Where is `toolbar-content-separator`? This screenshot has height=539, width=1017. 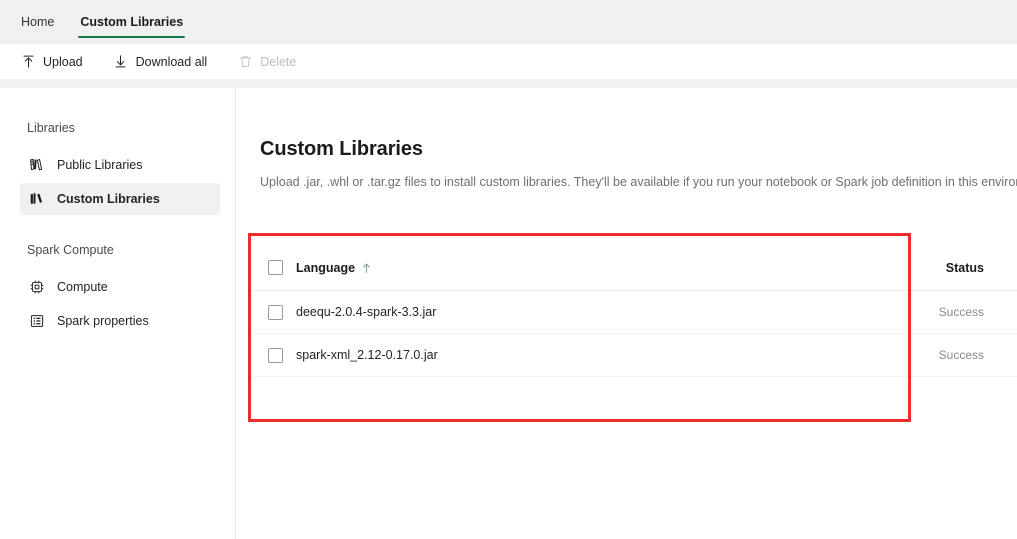 toolbar-content-separator is located at coordinates (508, 83).